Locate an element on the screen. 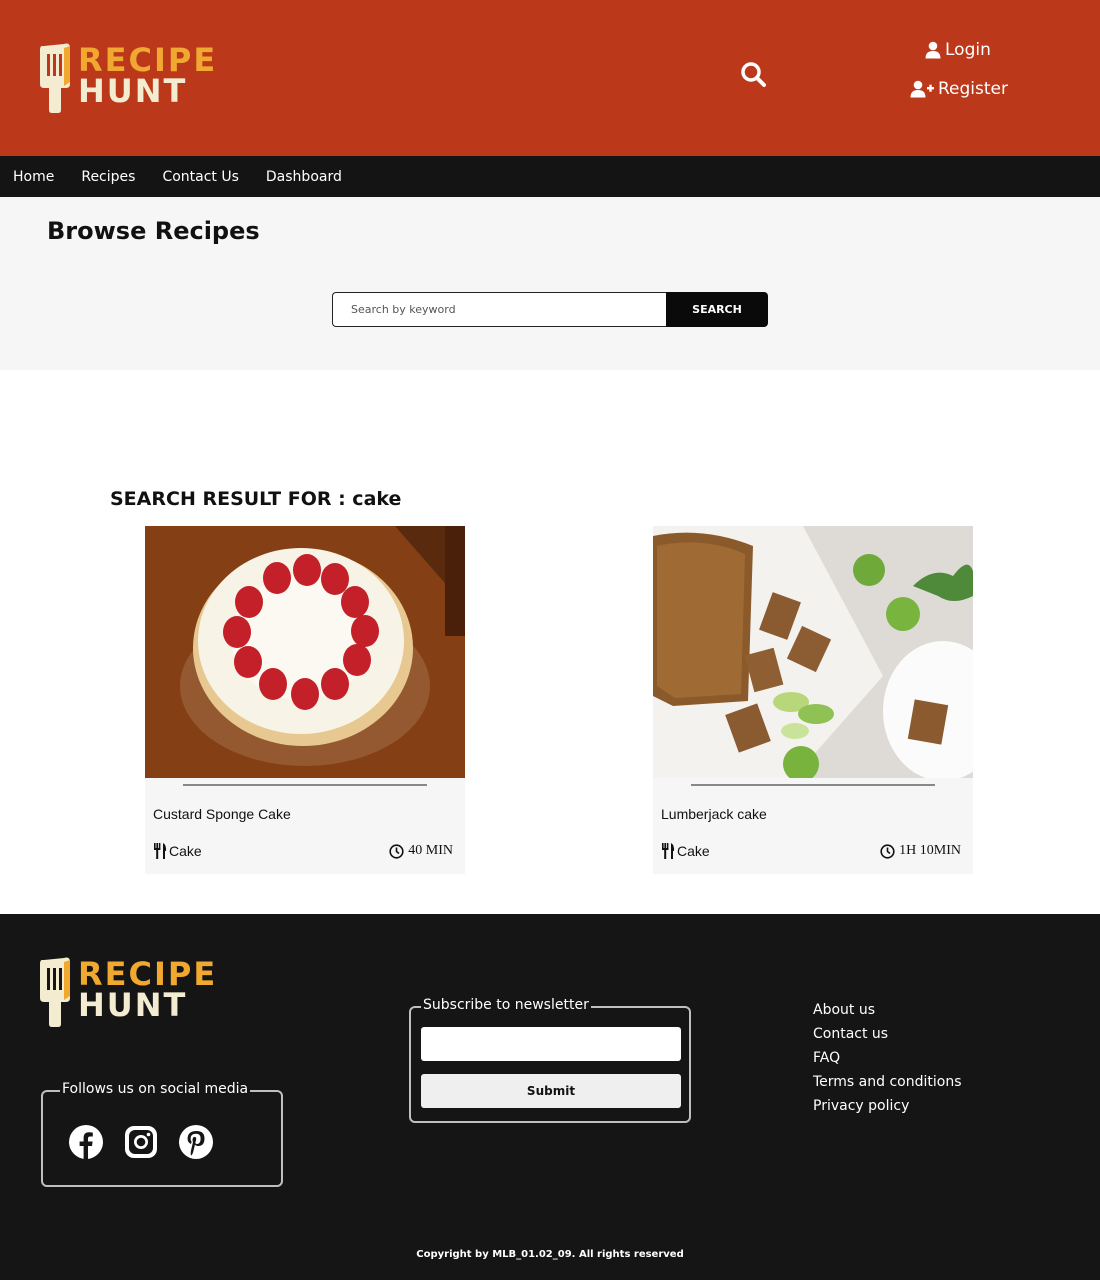 The image size is (1100, 1280). browse-section: Browse Recipes SEARCH is located at coordinates (550, 283).